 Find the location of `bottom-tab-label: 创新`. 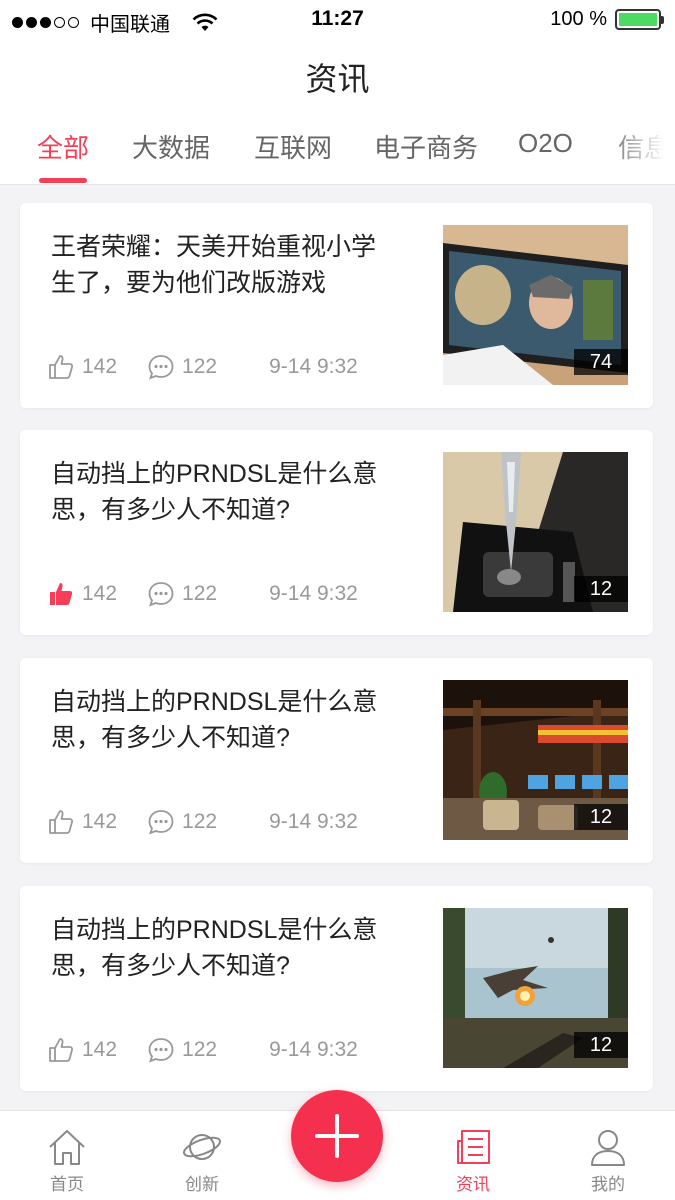

bottom-tab-label: 创新 is located at coordinates (202, 1184).